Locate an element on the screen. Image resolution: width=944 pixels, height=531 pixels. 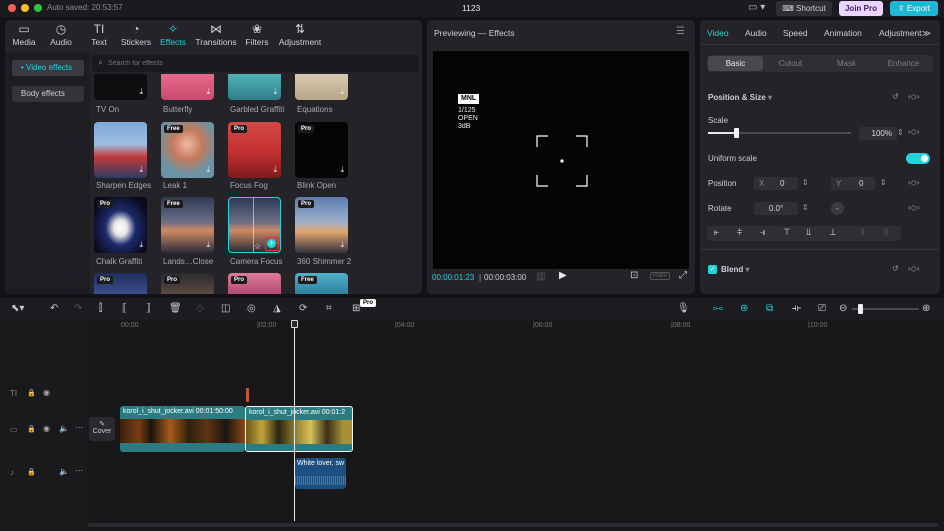
effects-search: ⌕ is located at coordinates (255, 63).